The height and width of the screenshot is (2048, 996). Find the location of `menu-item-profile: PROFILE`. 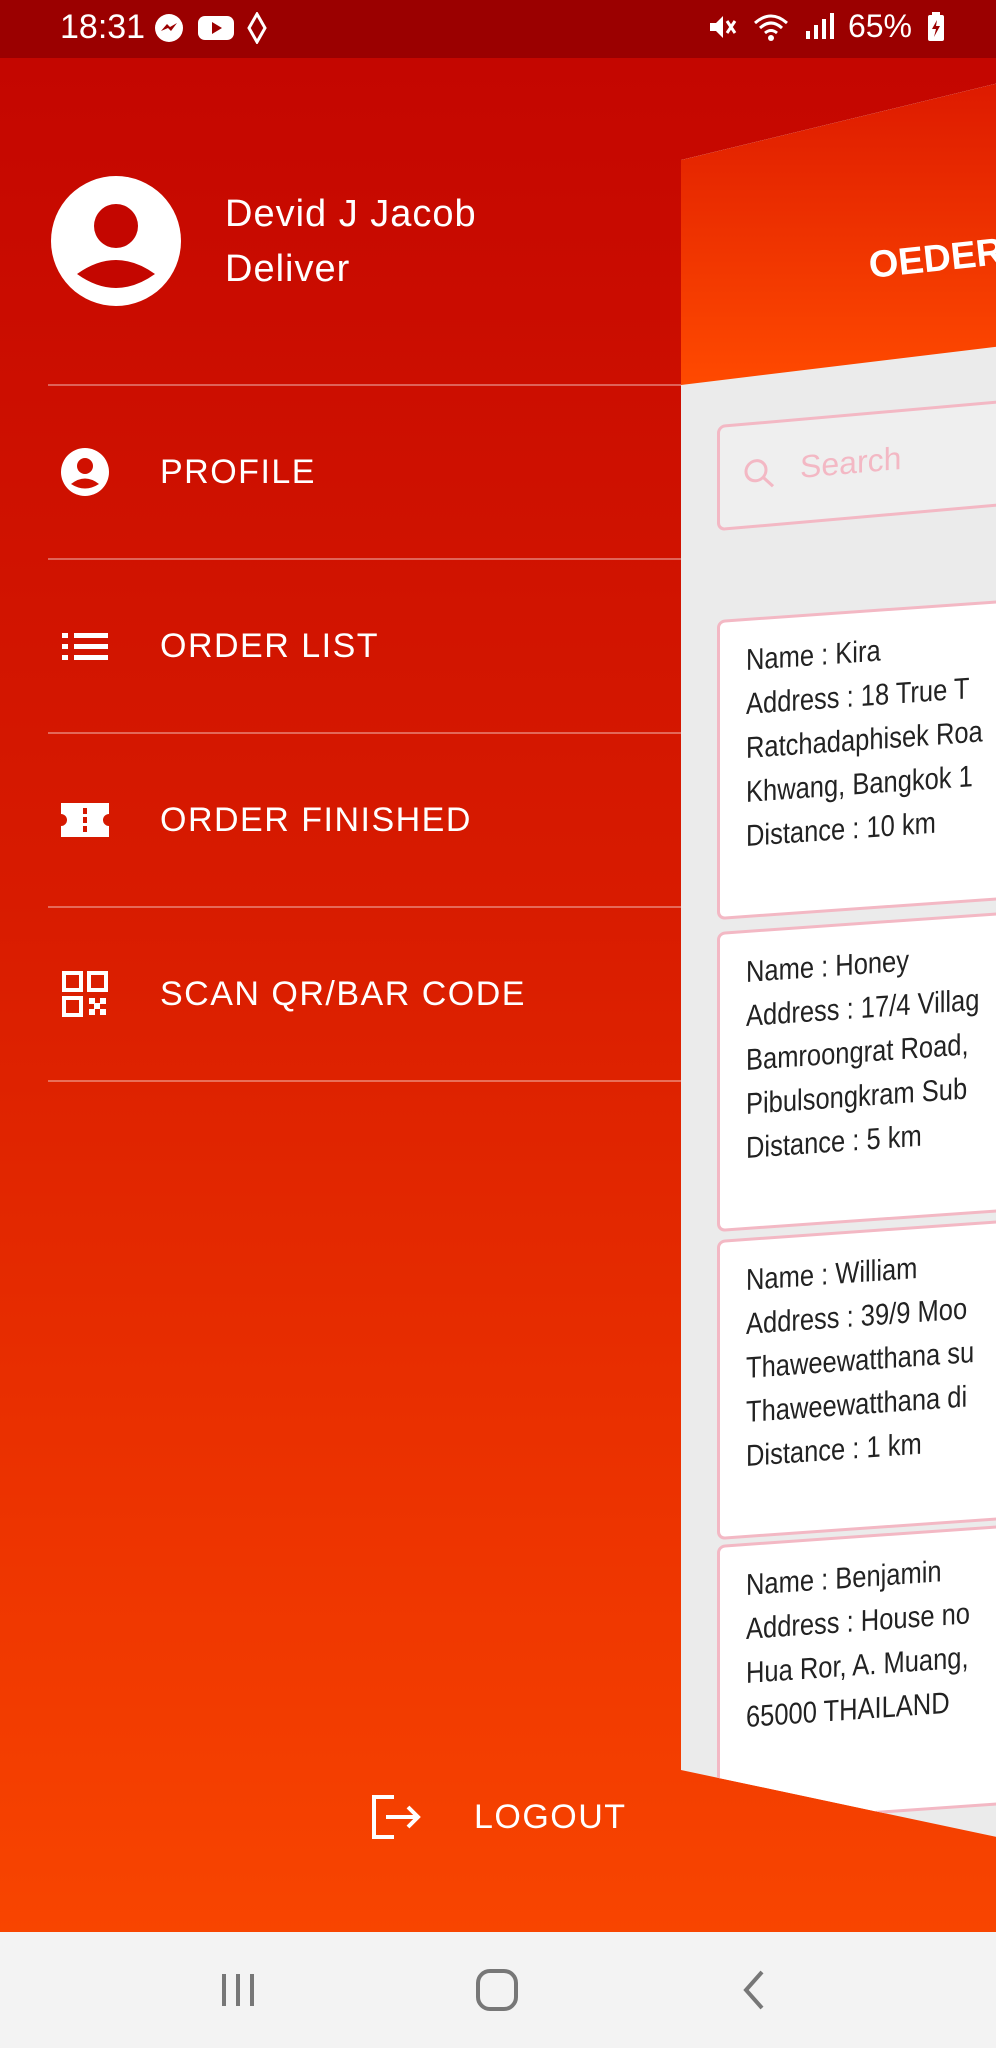

menu-item-profile: PROFILE is located at coordinates (364, 472).